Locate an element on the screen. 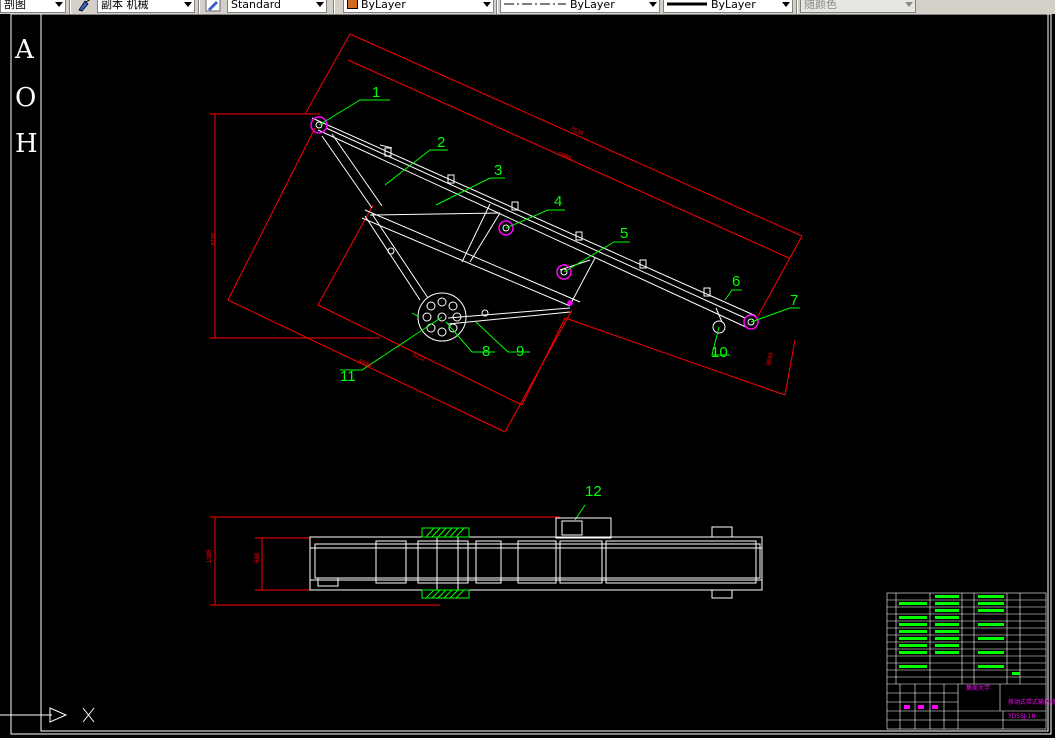 This screenshot has width=1055, height=738. callout-6: 6 is located at coordinates (736, 281).